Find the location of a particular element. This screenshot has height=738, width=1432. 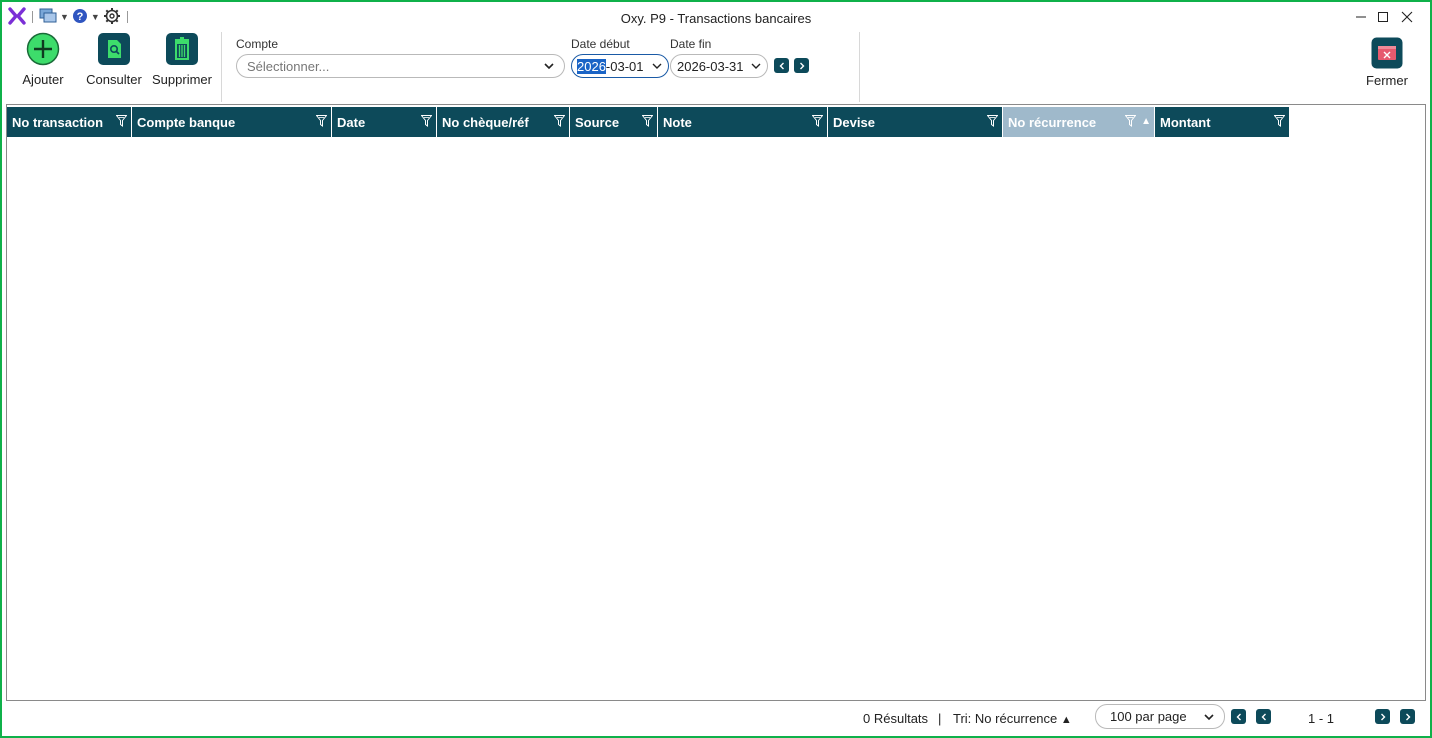

page-range: 1 - 1 is located at coordinates (1321, 718).